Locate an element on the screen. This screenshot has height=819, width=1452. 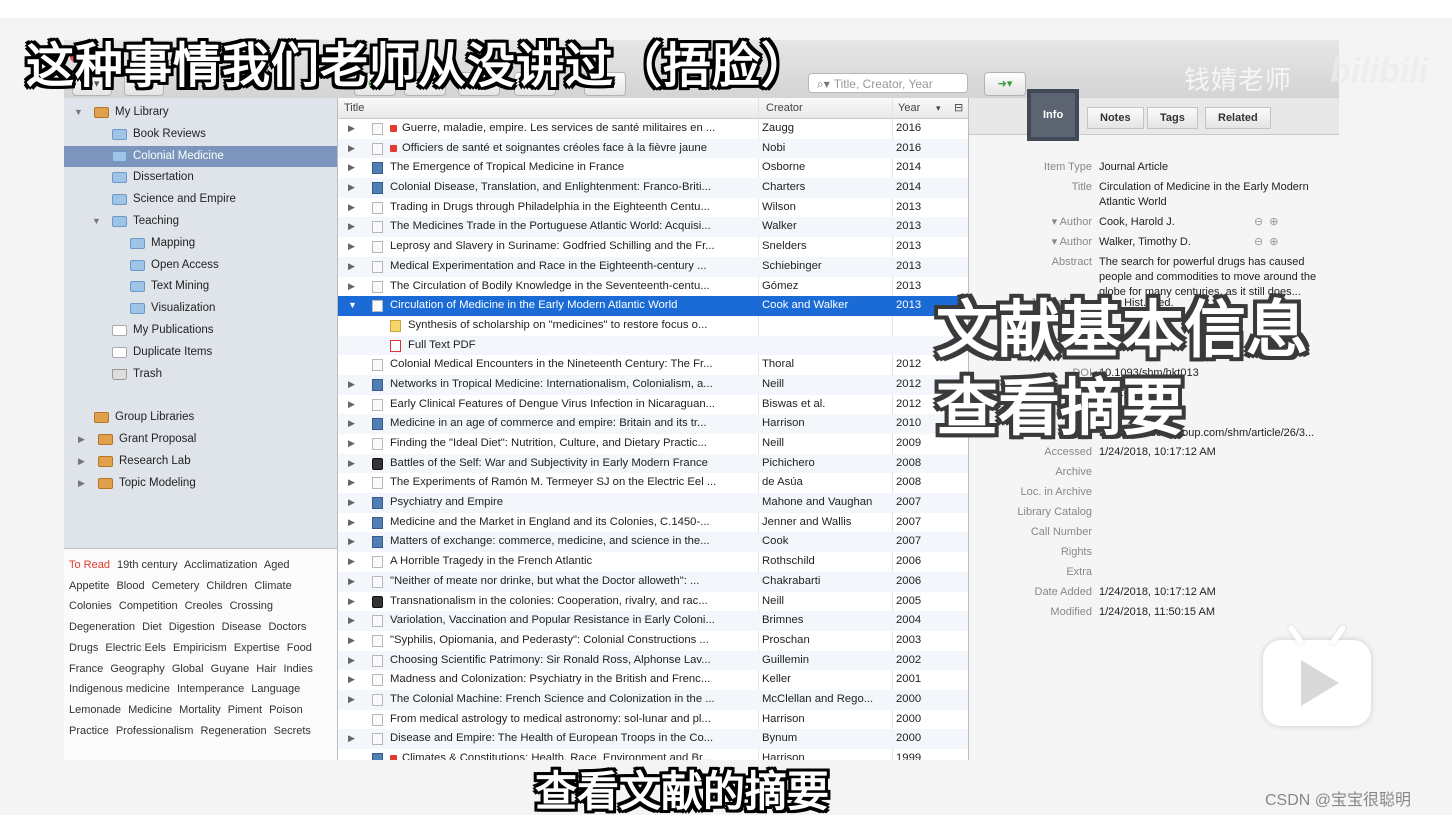
sidebar-item: Trash is located at coordinates (200, 375).